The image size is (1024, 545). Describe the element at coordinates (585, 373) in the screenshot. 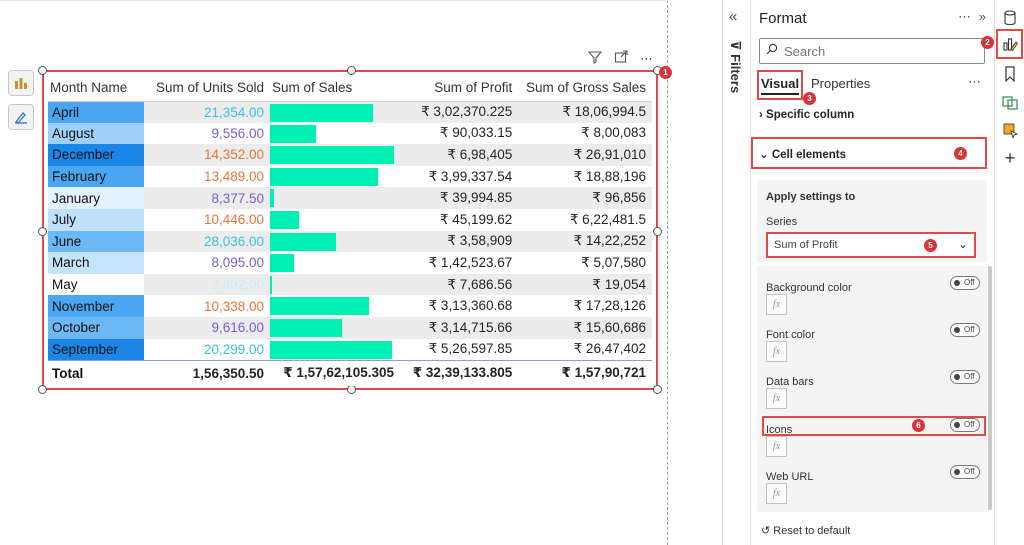

I see `total-gross: ₹ 1,57,90,721` at that location.